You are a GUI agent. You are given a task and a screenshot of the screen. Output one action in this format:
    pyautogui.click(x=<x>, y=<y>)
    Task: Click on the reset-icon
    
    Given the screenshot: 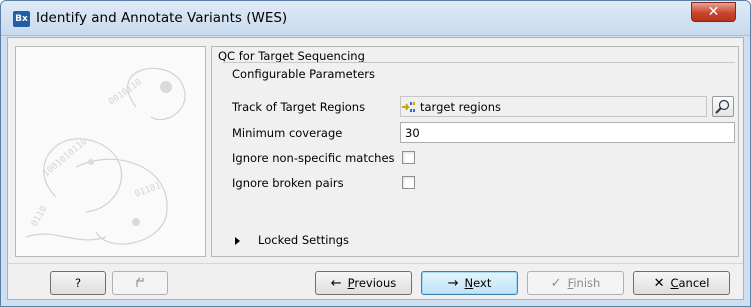 What is the action you would take?
    pyautogui.click(x=140, y=282)
    